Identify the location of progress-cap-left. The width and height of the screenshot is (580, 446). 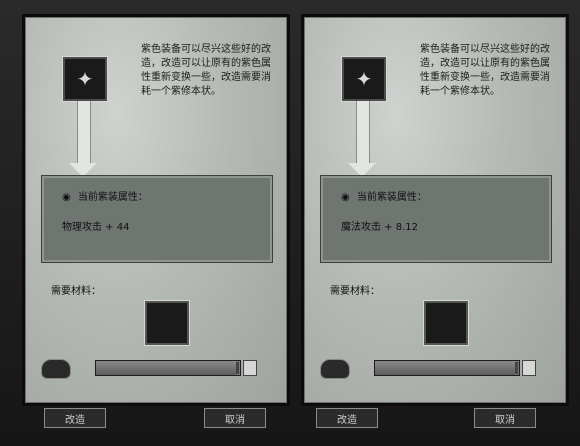
(250, 368).